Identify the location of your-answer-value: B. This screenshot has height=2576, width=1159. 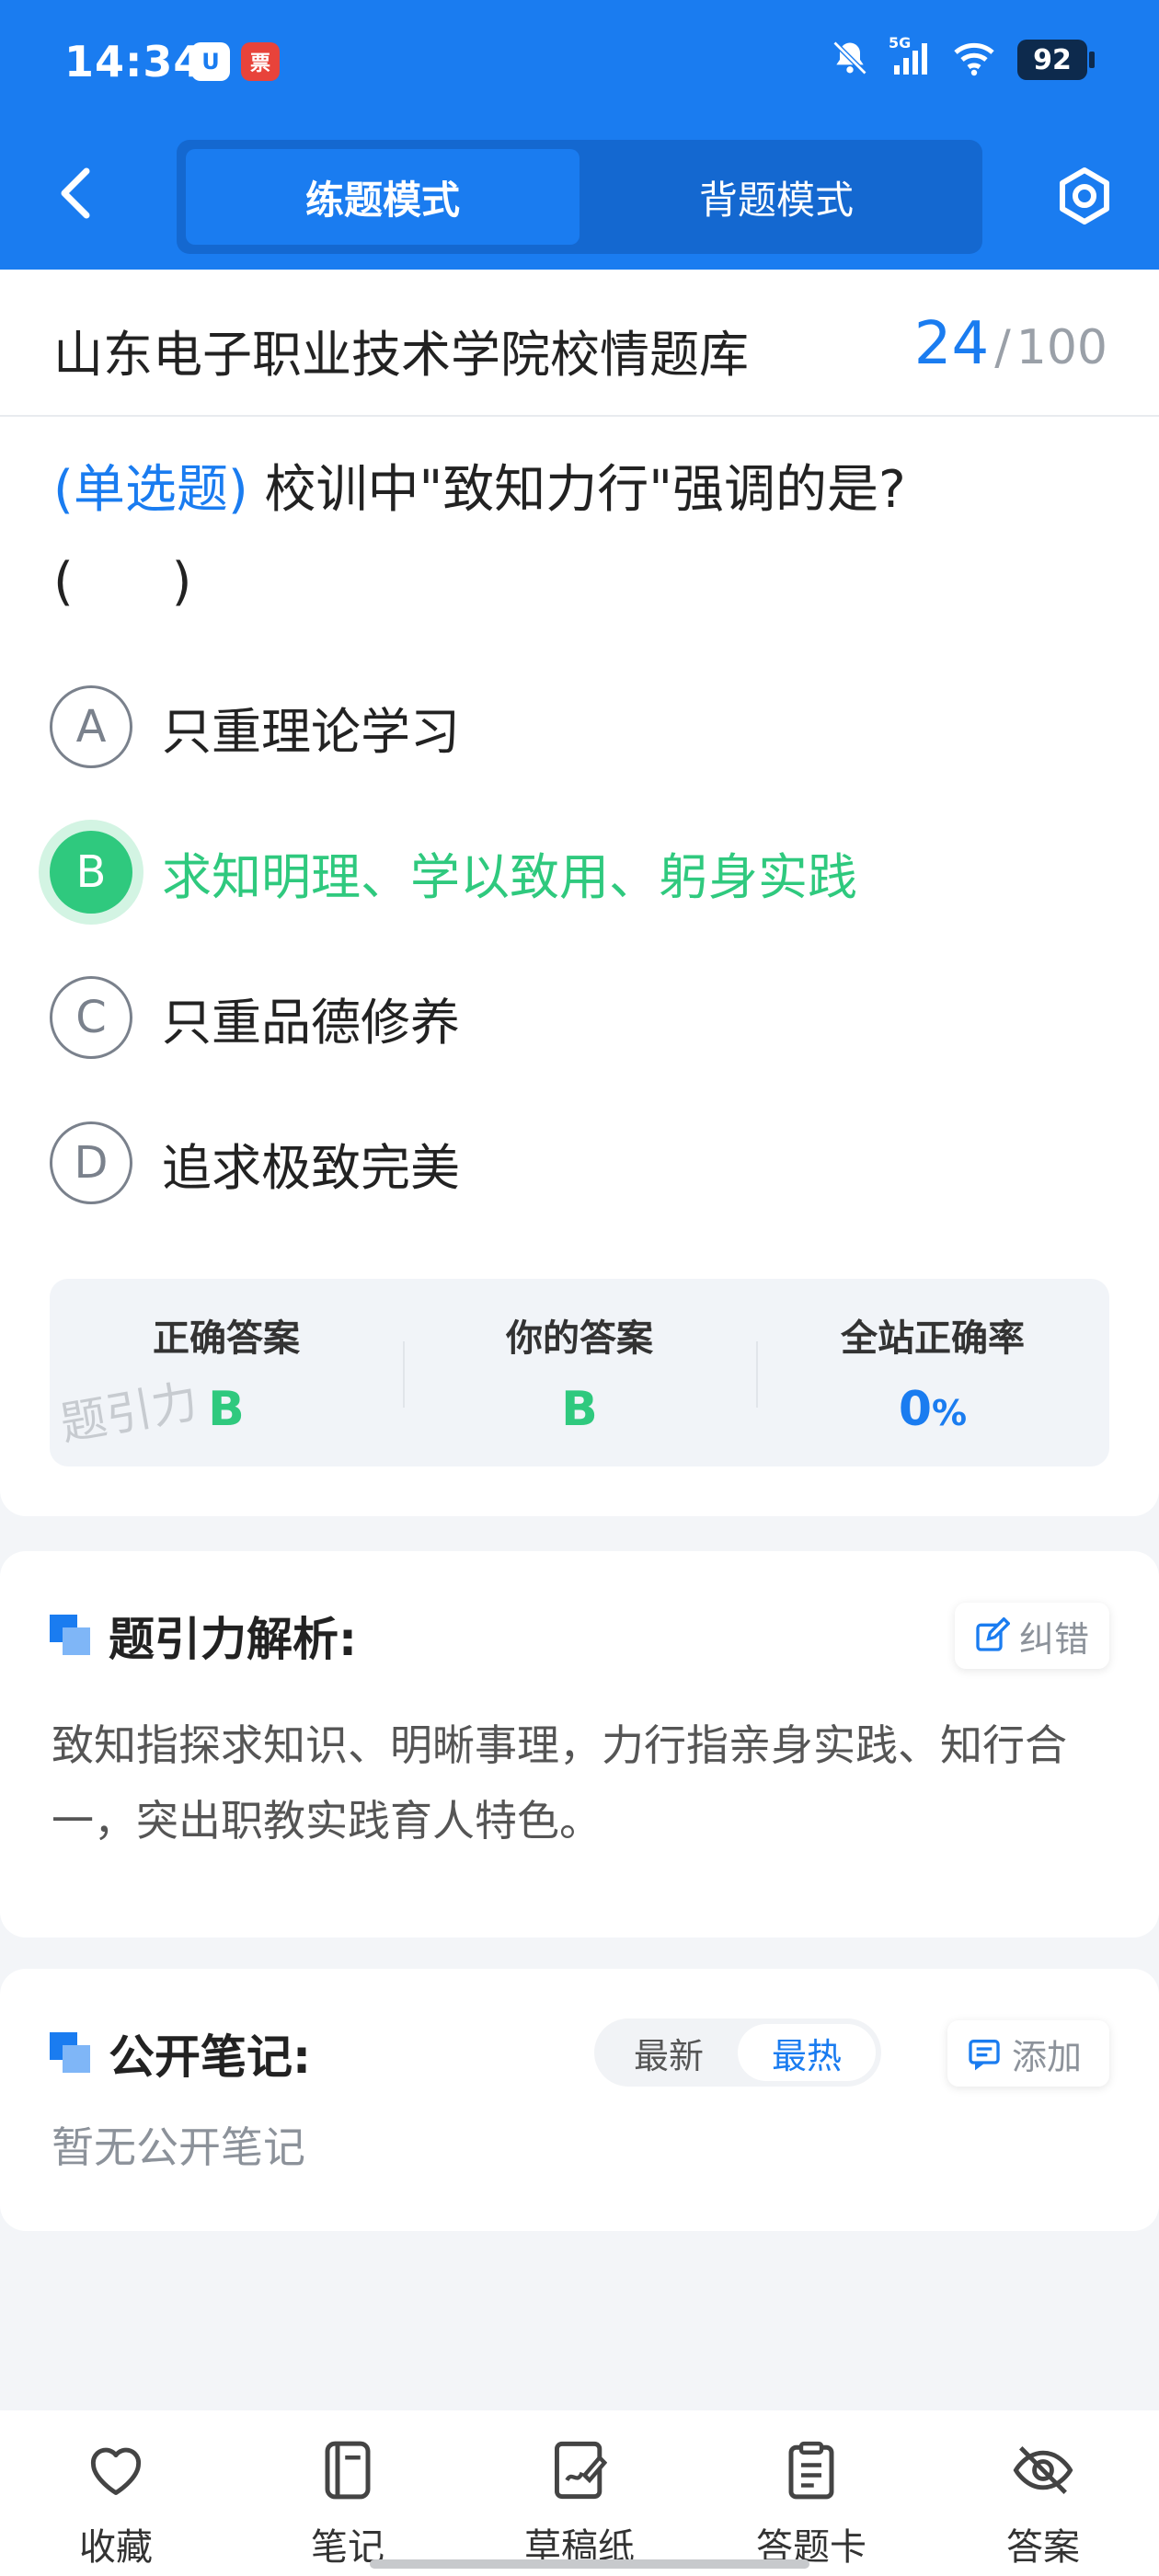
(579, 1409).